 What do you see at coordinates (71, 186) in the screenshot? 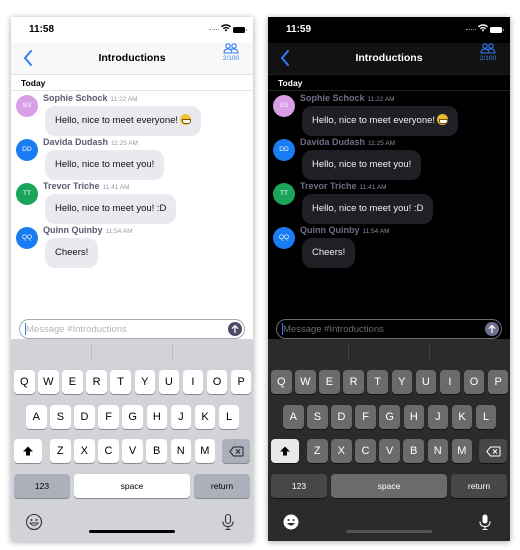
I see `sender-name-text: Trevor Triche` at bounding box center [71, 186].